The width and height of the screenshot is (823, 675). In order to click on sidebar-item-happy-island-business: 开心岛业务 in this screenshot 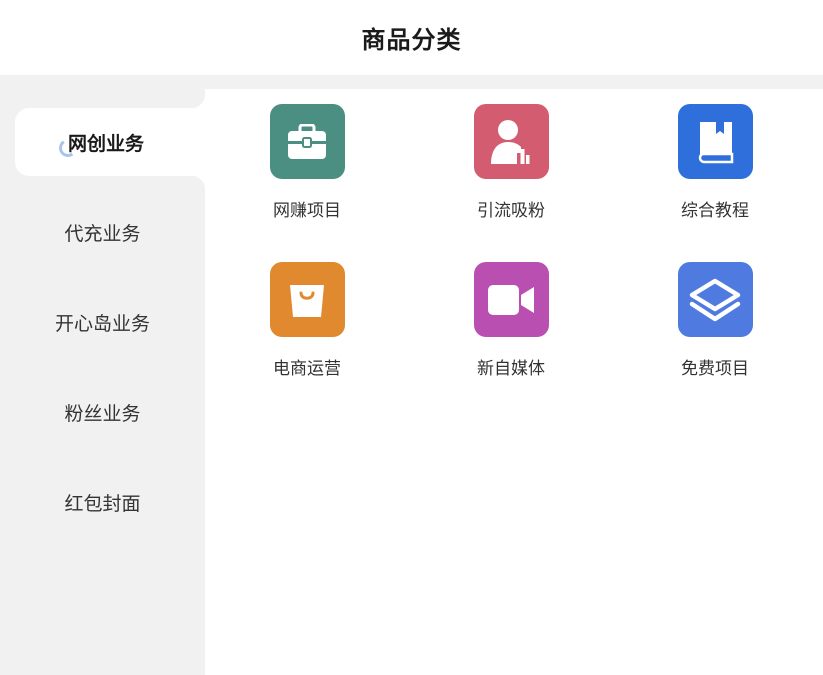, I will do `click(102, 322)`.